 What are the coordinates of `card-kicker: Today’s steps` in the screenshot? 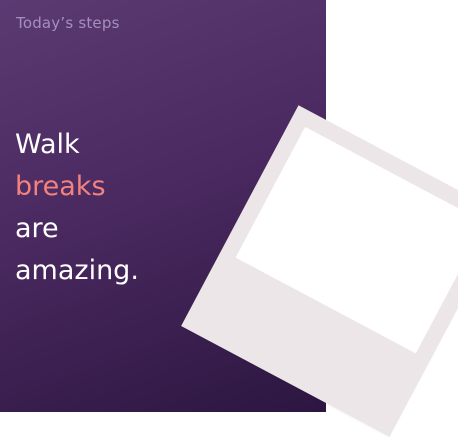 It's located at (68, 23).